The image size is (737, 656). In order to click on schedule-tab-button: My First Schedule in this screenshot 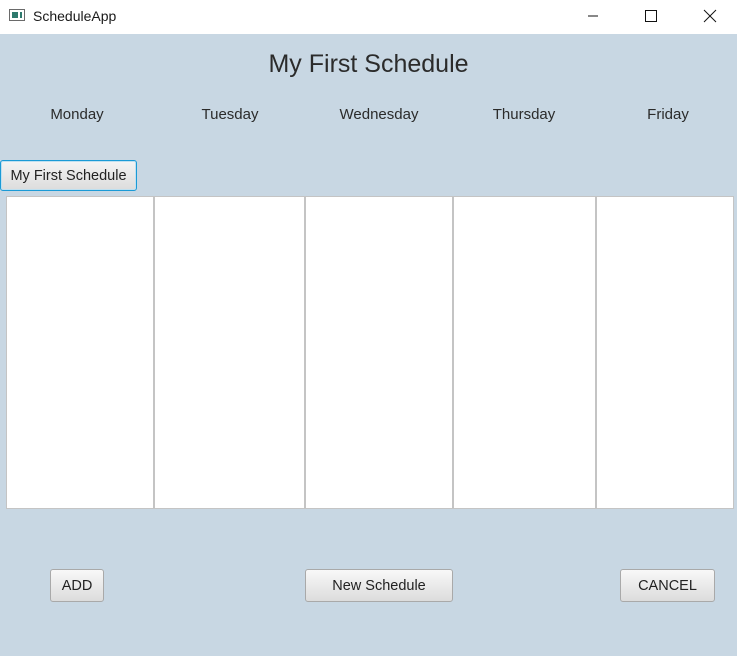, I will do `click(68, 175)`.